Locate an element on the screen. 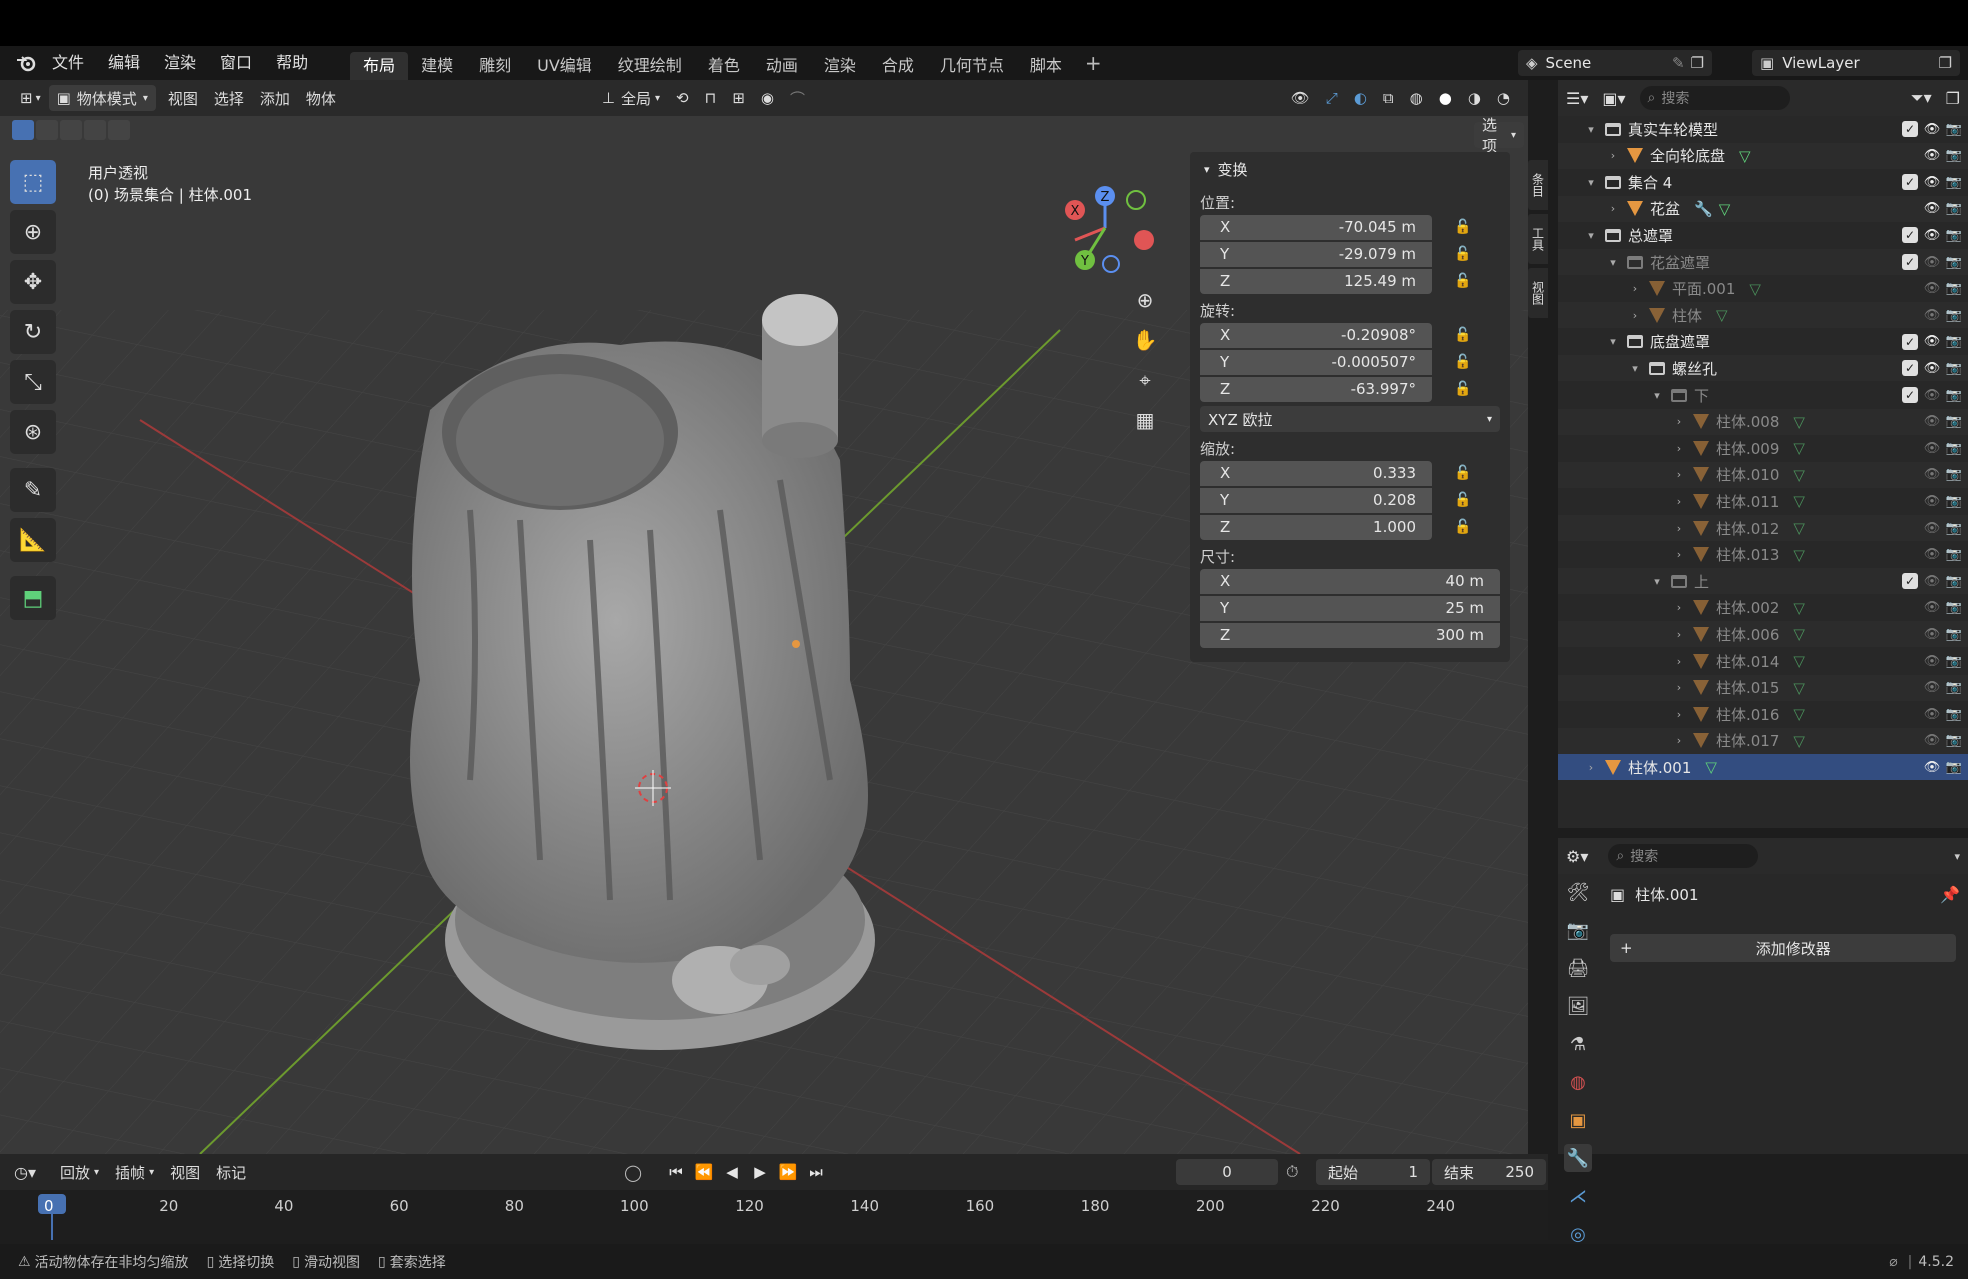  menu-marker: 标记 is located at coordinates (231, 1172).